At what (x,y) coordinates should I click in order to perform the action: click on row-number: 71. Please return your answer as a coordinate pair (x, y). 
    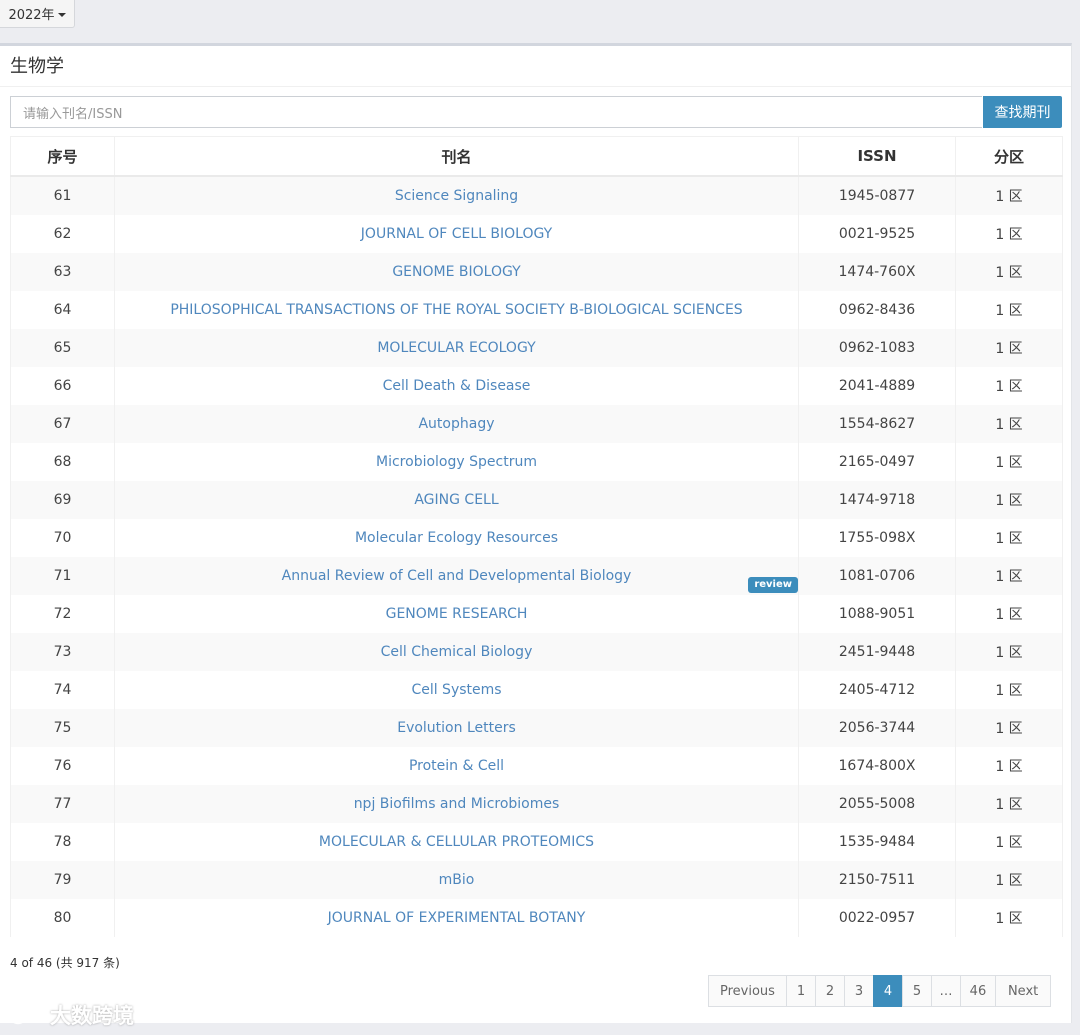
    Looking at the image, I should click on (62, 576).